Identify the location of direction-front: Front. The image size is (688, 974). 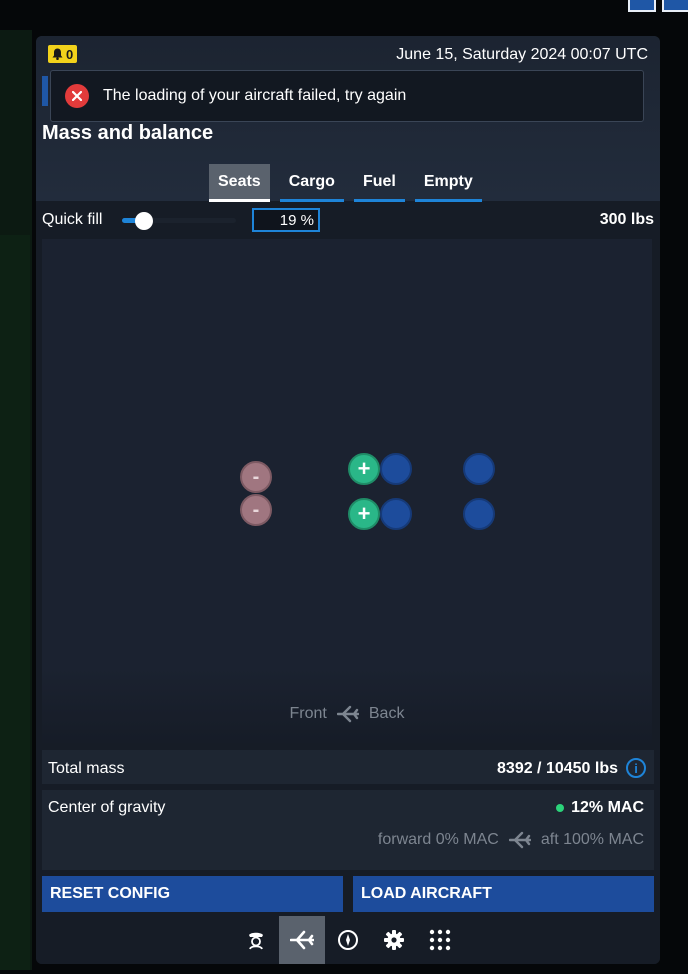
(308, 713).